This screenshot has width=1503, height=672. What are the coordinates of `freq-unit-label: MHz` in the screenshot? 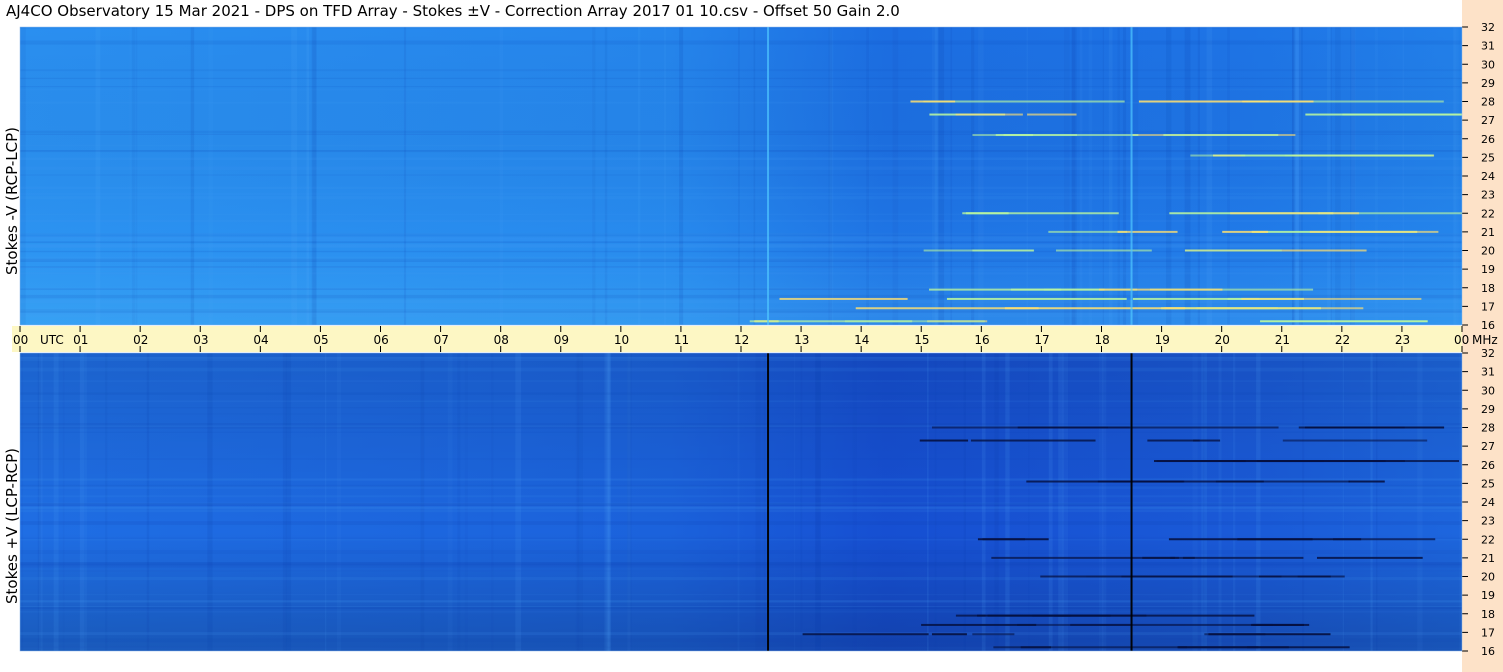 It's located at (1485, 340).